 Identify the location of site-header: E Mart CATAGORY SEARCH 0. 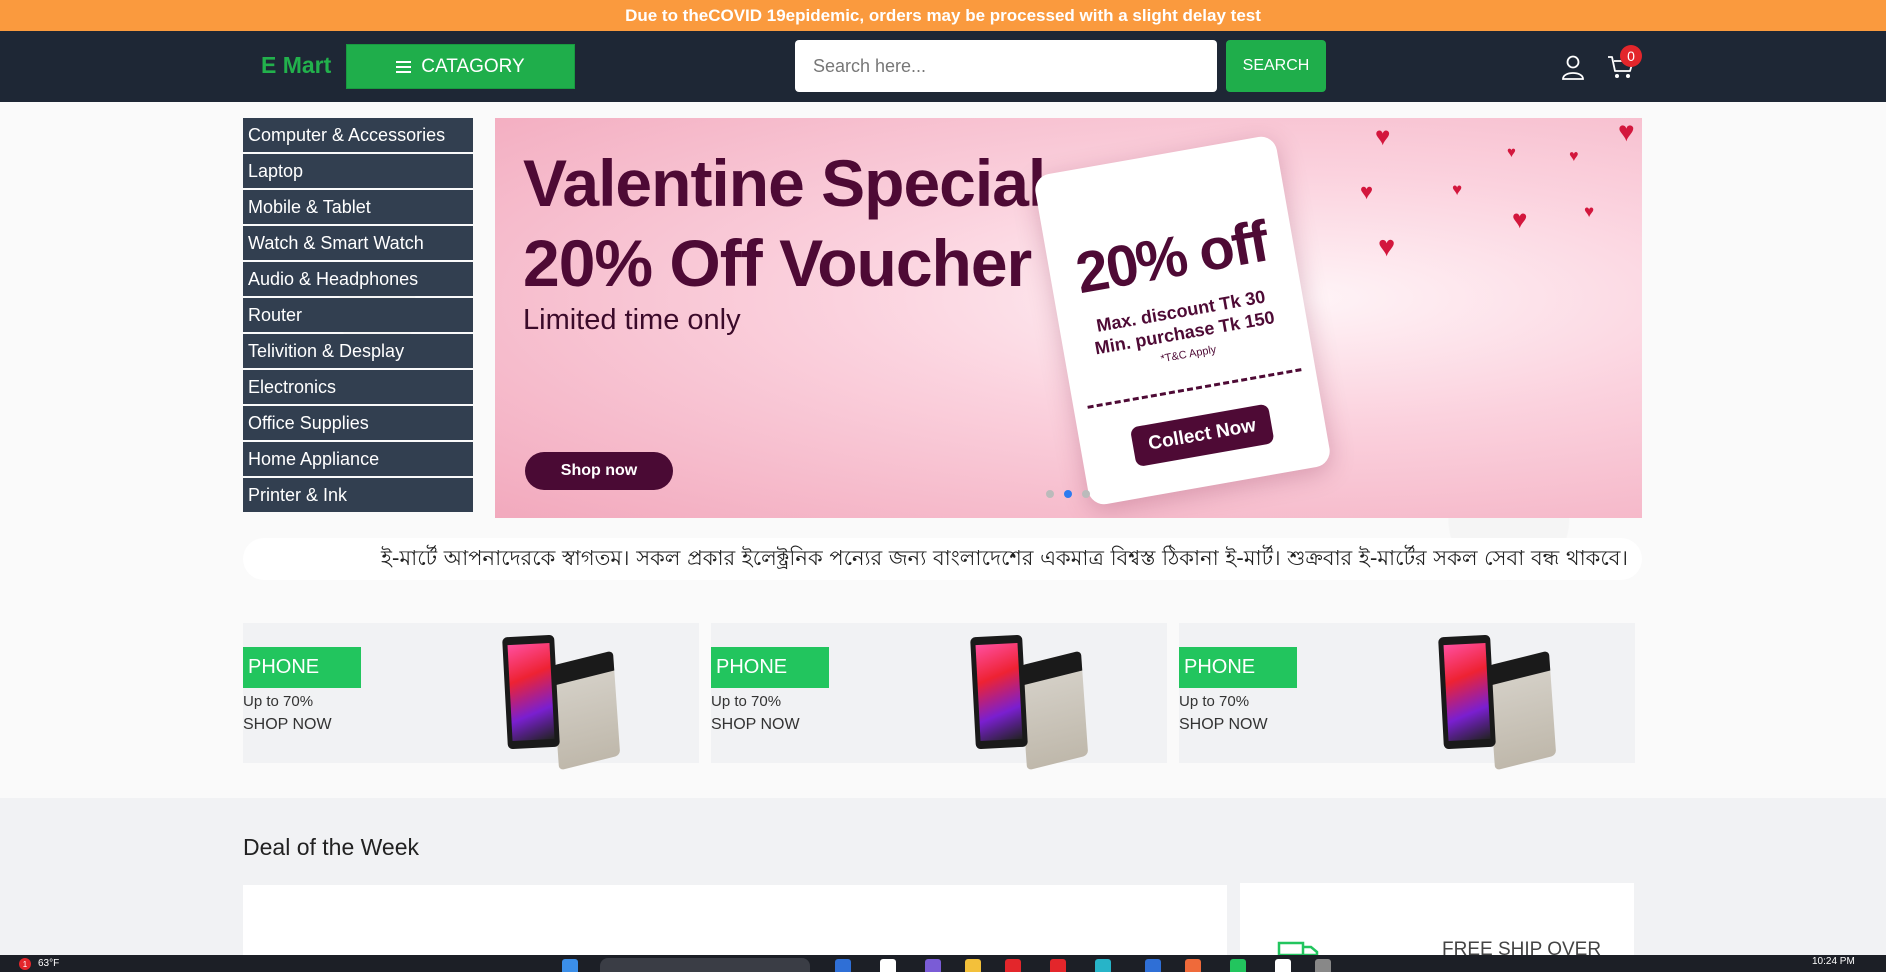
(943, 66).